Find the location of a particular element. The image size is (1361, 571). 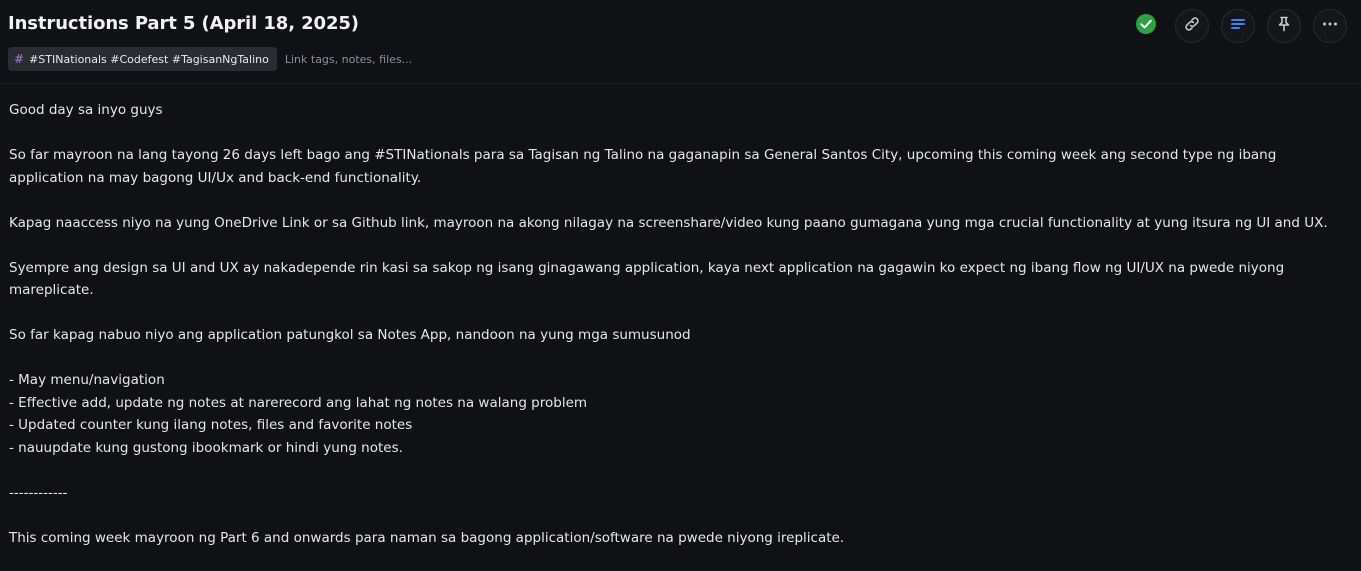

saved-status-button is located at coordinates (1146, 26).